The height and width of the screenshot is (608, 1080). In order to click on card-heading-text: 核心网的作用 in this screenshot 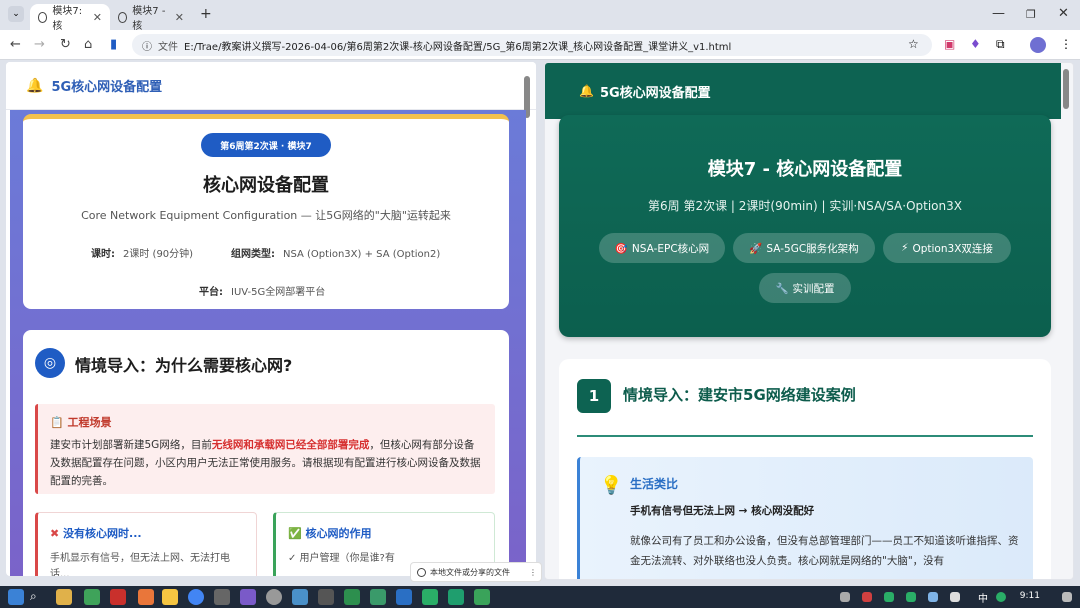, I will do `click(338, 533)`.